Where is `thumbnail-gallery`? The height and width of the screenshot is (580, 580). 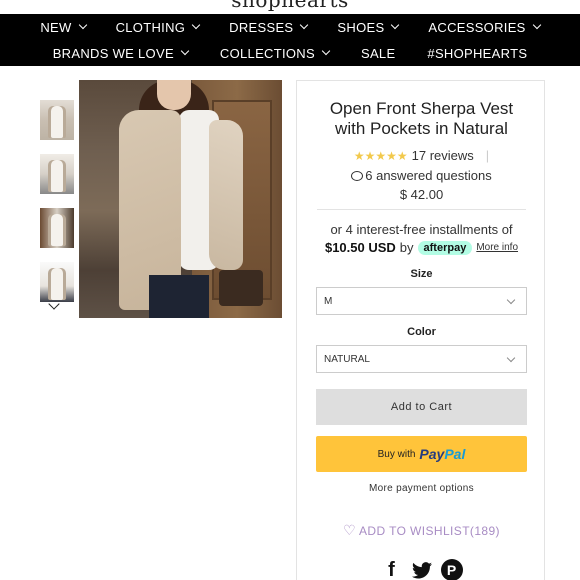 thumbnail-gallery is located at coordinates (57, 208).